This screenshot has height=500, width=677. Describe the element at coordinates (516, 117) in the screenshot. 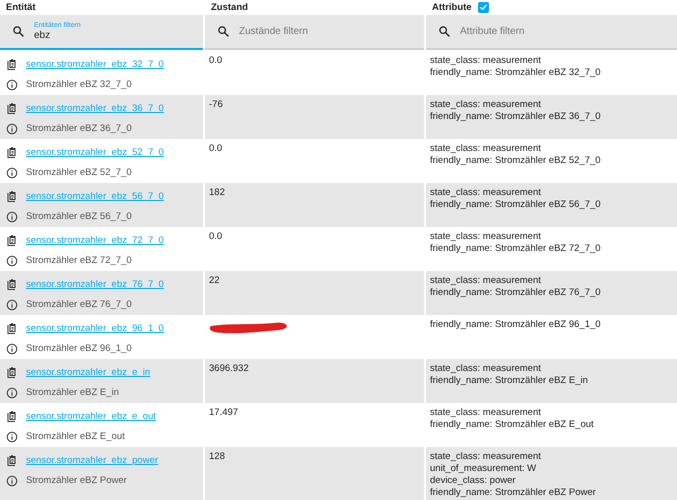

I see `attribute-line: friendly_name: Stromzähler eBZ 36_7_0` at that location.